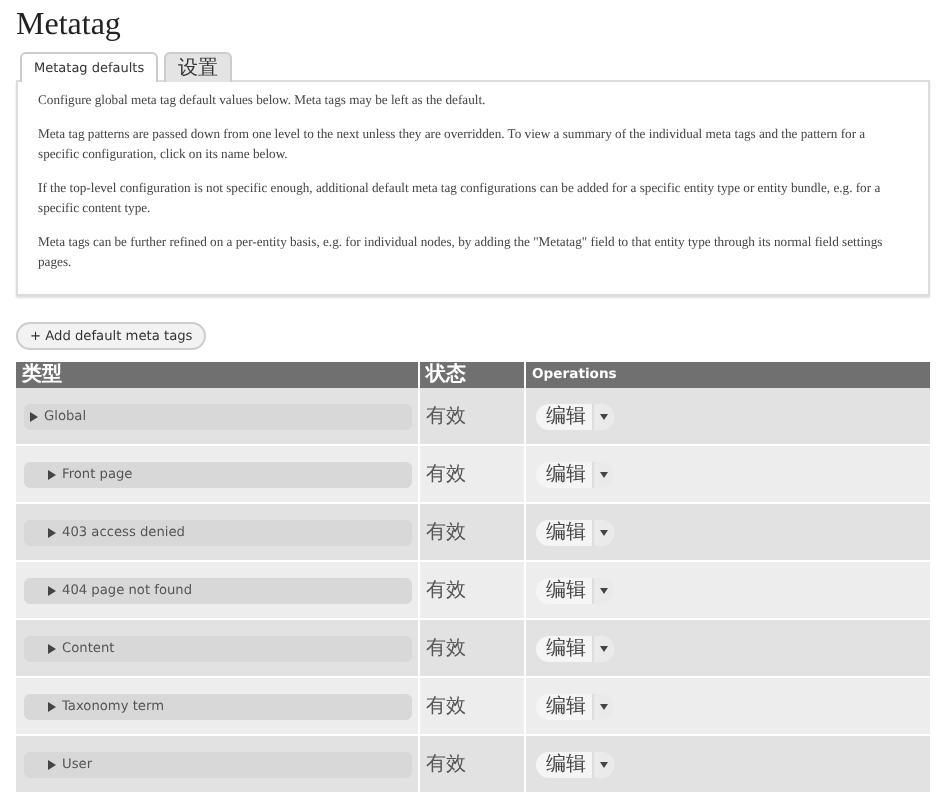 Image resolution: width=948 pixels, height=802 pixels. I want to click on column-header: 状态, so click(473, 375).